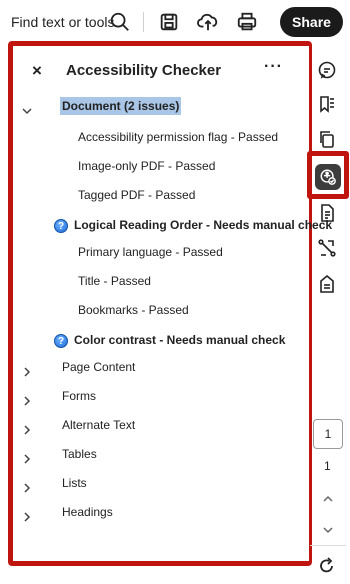 The width and height of the screenshot is (350, 584). Describe the element at coordinates (327, 284) in the screenshot. I see `export-icon` at that location.